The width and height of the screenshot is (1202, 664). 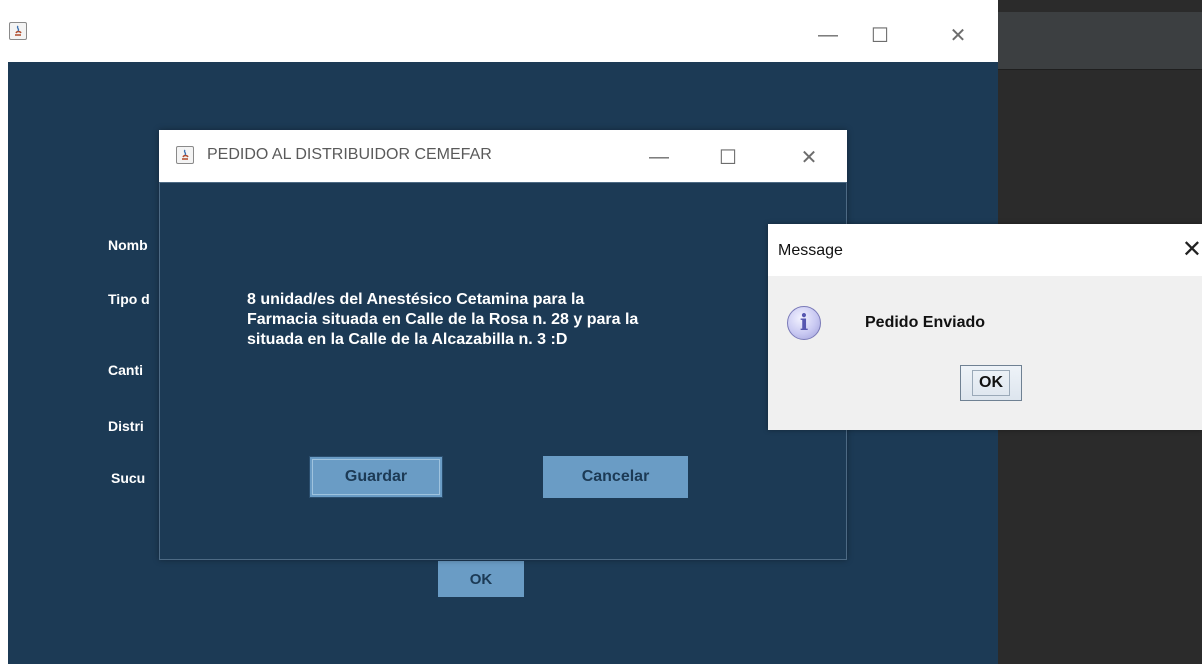 What do you see at coordinates (499, 31) in the screenshot?
I see `main-window-titlebar: — ☐ ✕` at bounding box center [499, 31].